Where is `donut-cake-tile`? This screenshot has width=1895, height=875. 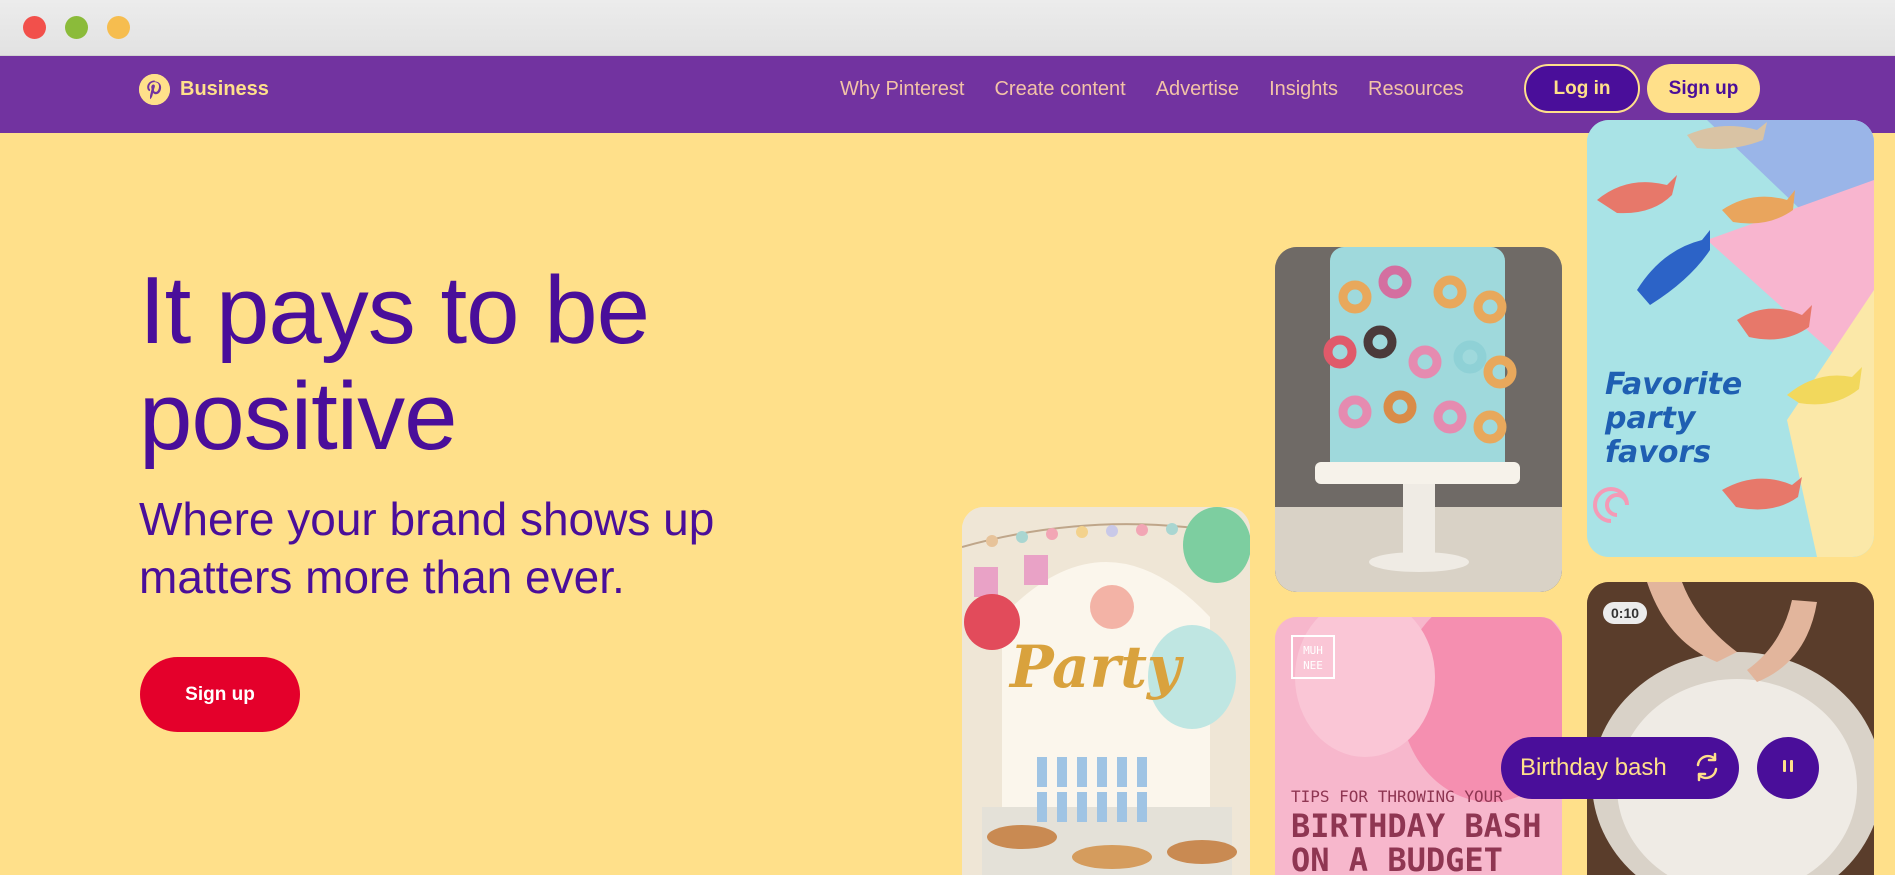
donut-cake-tile is located at coordinates (1418, 419).